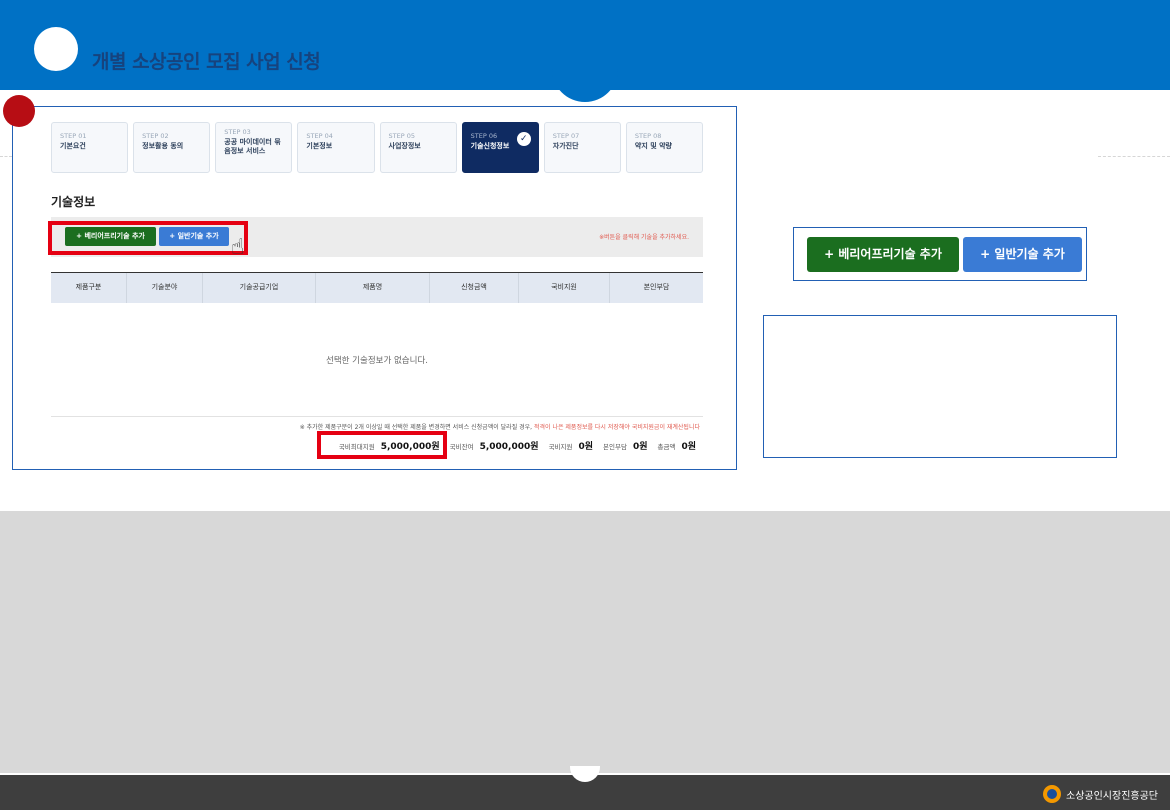 The height and width of the screenshot is (810, 1170). What do you see at coordinates (377, 361) in the screenshot?
I see `empty-table-message: 선택한 기술정보가 없습니다.` at bounding box center [377, 361].